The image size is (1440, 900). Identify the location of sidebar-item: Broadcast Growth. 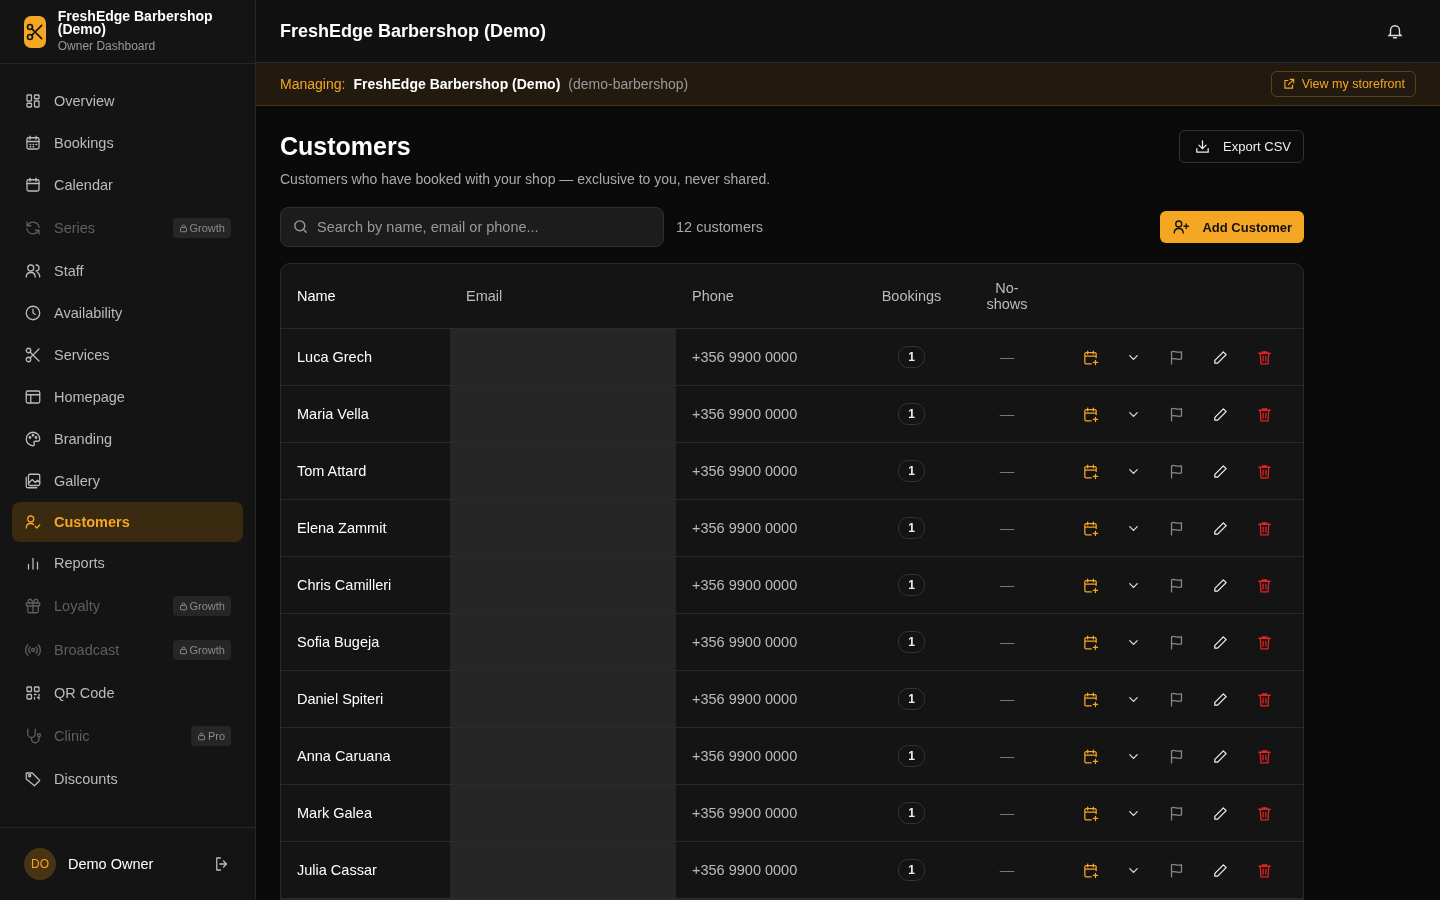
(127, 650).